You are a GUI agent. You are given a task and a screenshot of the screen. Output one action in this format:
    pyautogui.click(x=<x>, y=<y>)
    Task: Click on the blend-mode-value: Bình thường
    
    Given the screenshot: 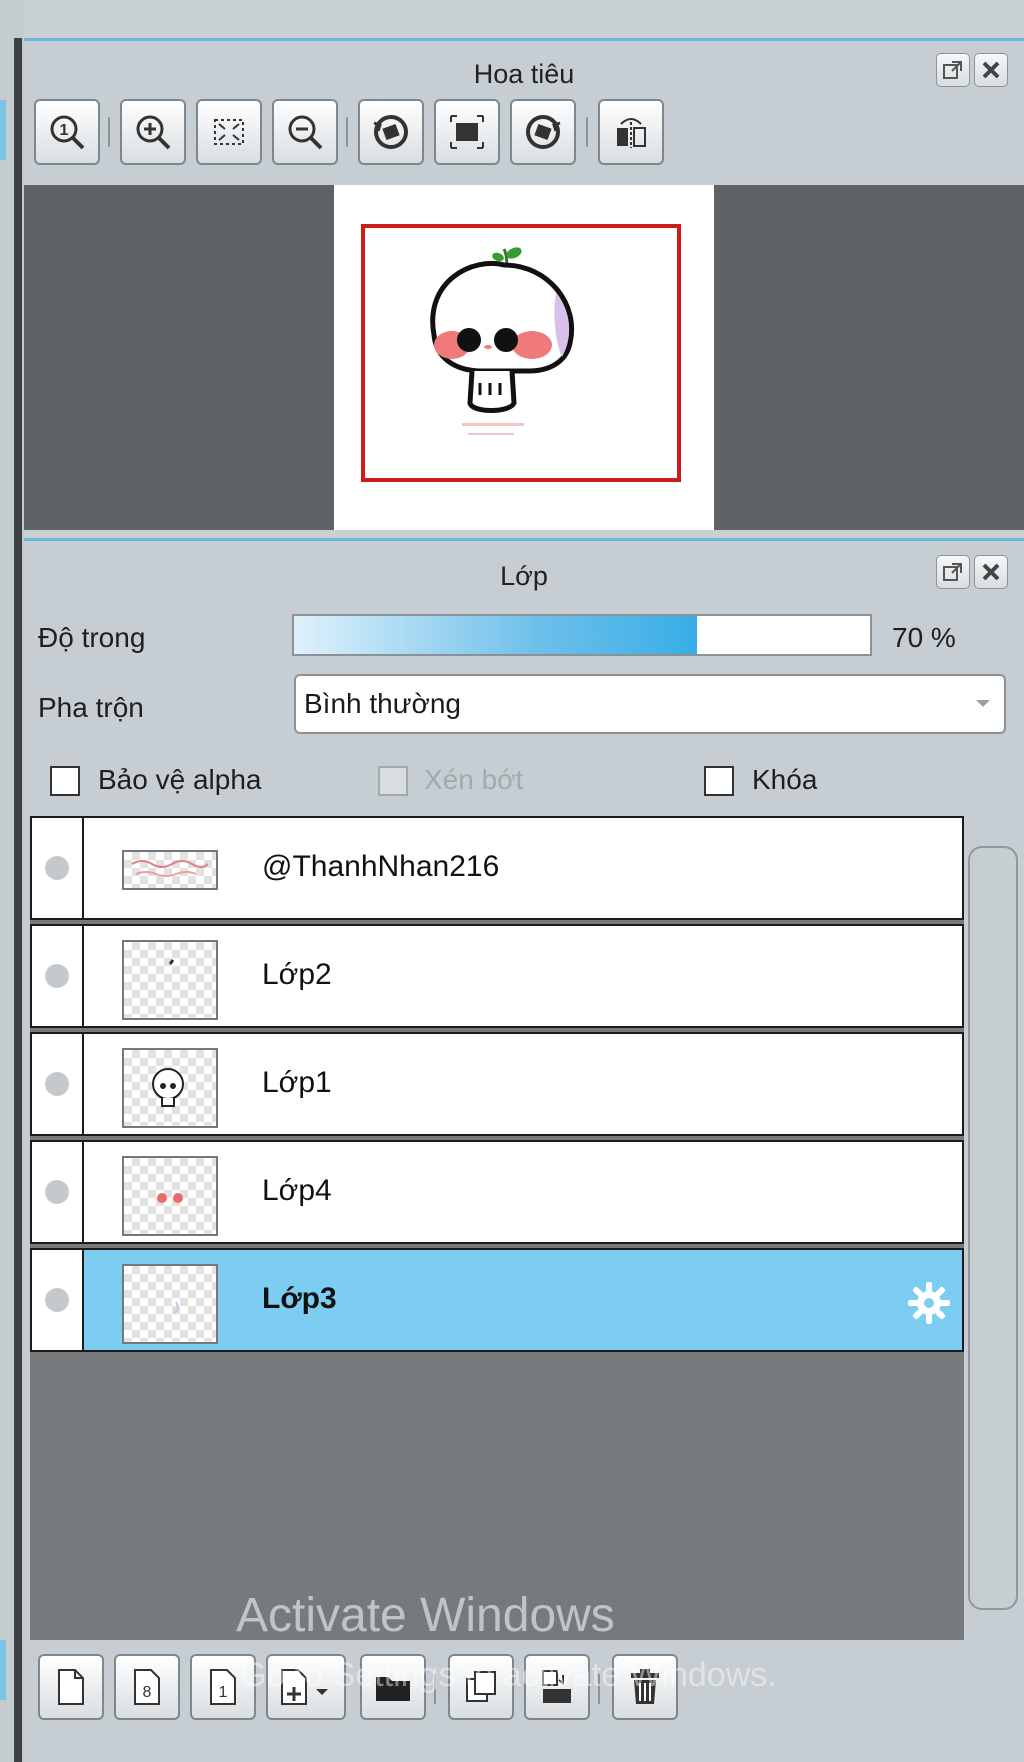 What is the action you would take?
    pyautogui.click(x=382, y=703)
    